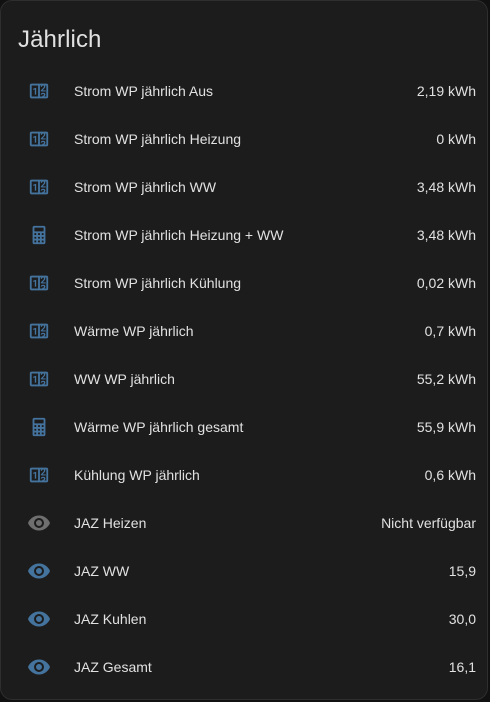 Image resolution: width=490 pixels, height=702 pixels. Describe the element at coordinates (245, 331) in the screenshot. I see `entity-row: Wärme WP jährlich 0,7 kWh` at that location.